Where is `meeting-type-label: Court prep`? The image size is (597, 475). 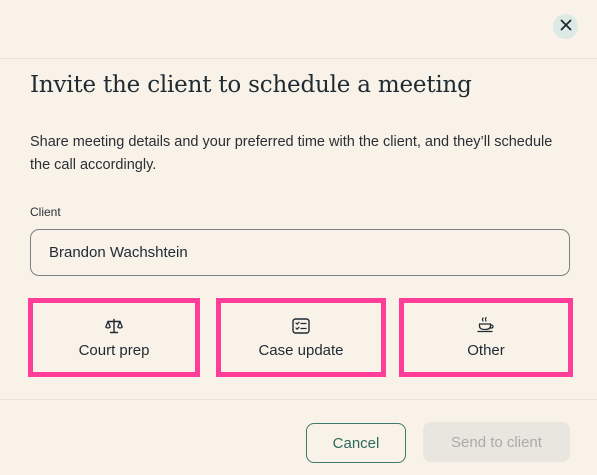
meeting-type-label: Court prep is located at coordinates (114, 350).